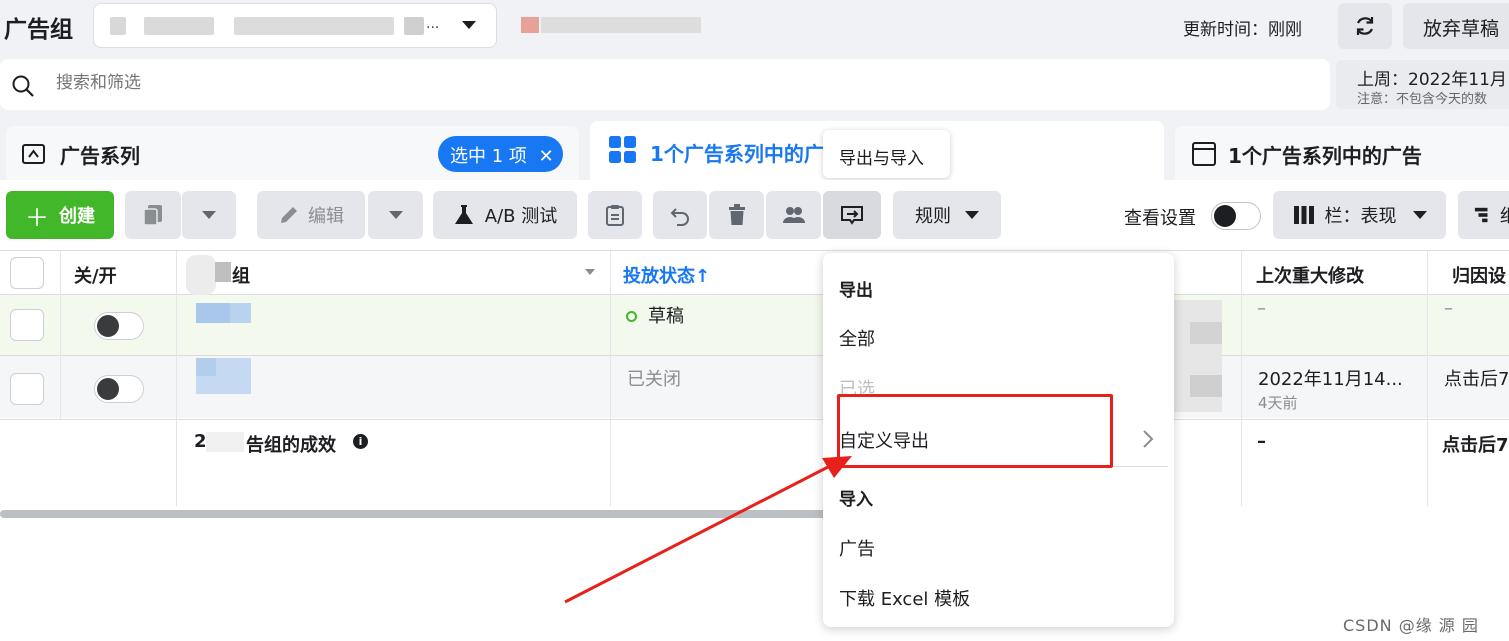  I want to click on watermark: CSDN @缘 源 园, so click(1411, 625).